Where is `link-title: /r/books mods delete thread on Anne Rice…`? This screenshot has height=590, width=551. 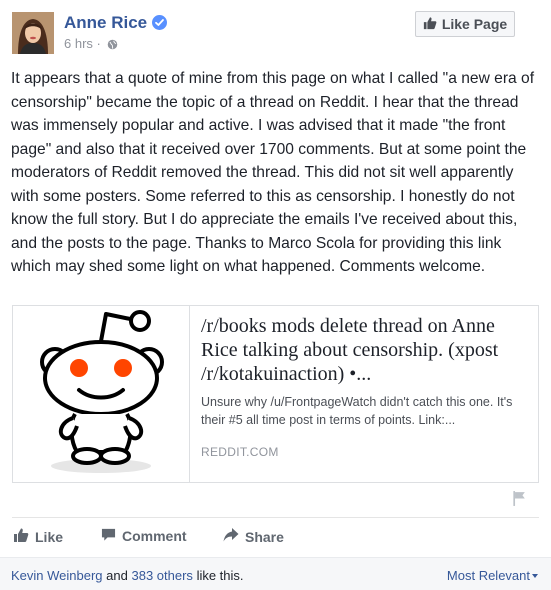 link-title: /r/books mods delete thread on Anne Rice… is located at coordinates (366, 350).